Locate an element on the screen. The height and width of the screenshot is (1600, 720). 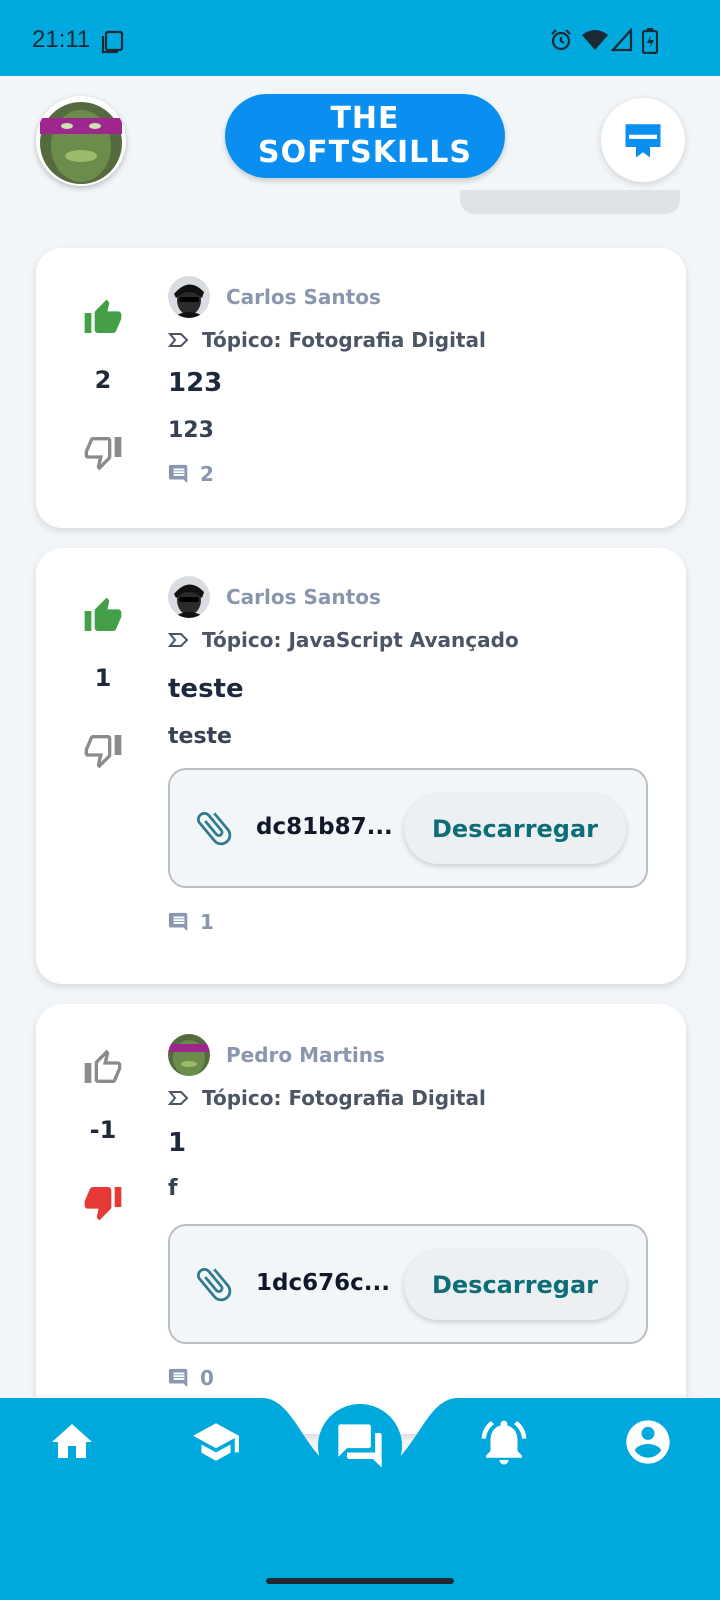
home-icon is located at coordinates (72, 1441).